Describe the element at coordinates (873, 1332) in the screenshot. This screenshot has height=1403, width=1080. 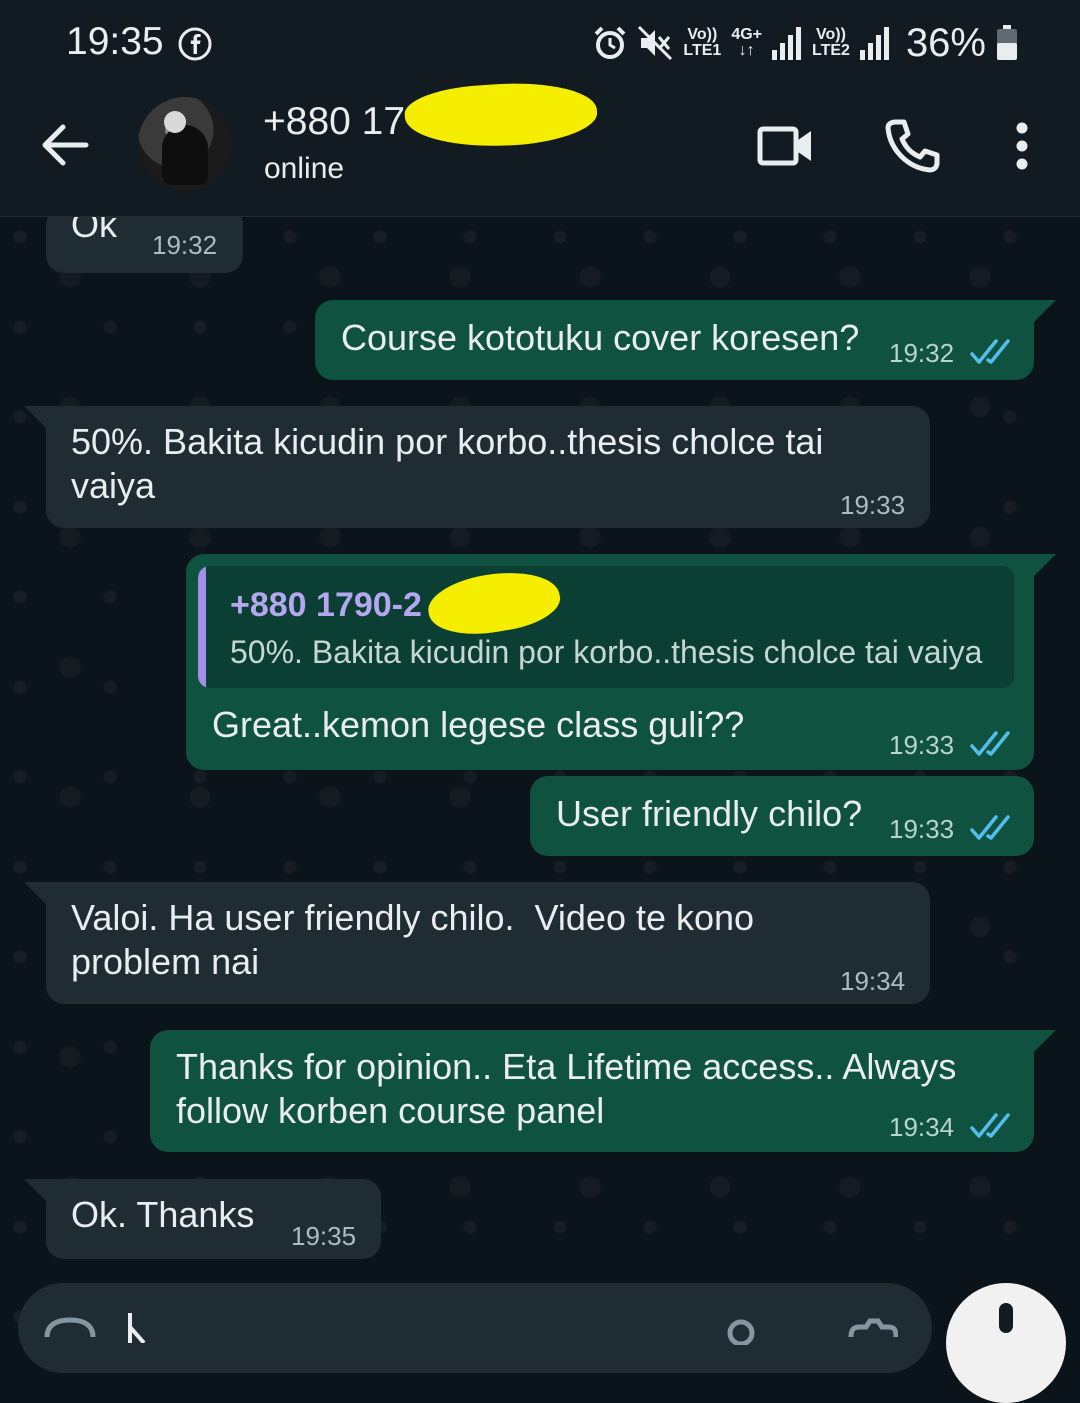
I see `camera-icon` at that location.